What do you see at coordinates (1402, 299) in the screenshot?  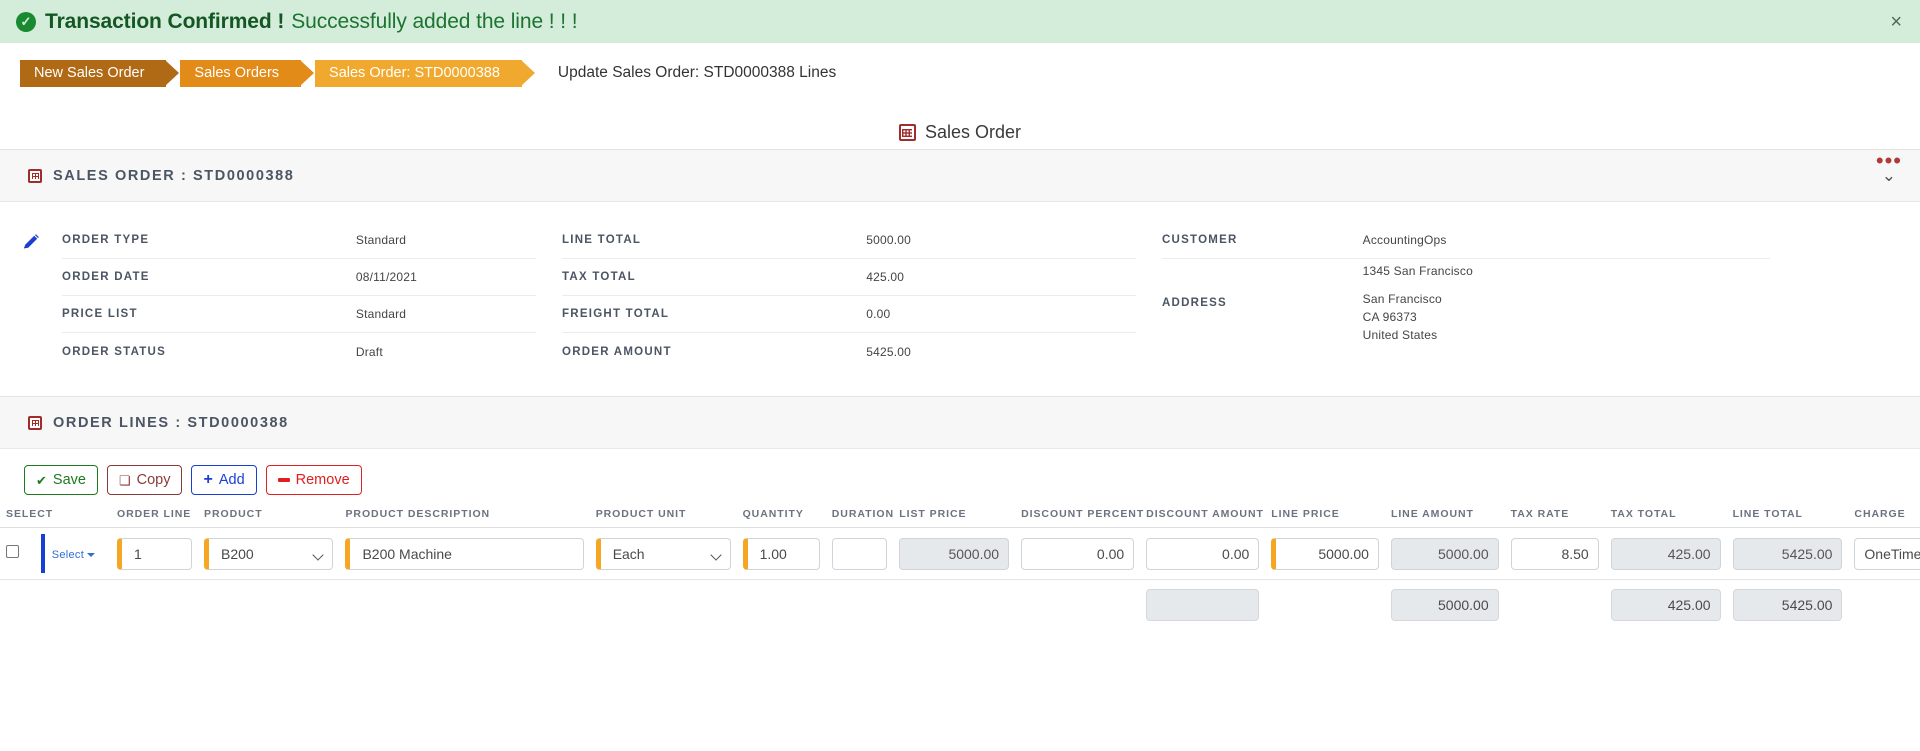 I see `address-line: San Francisco` at bounding box center [1402, 299].